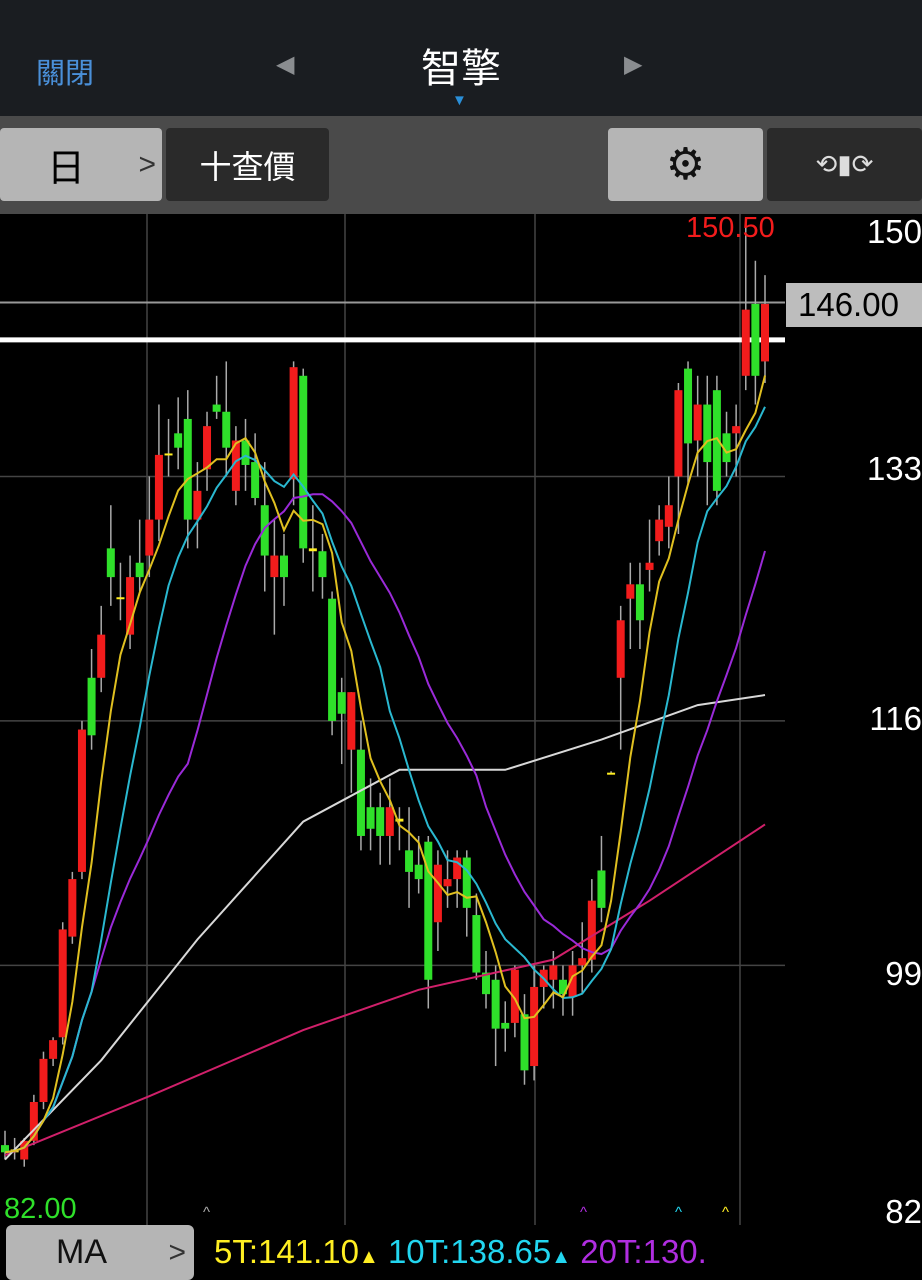 This screenshot has width=922, height=1280. What do you see at coordinates (81, 1252) in the screenshot?
I see `indicator-label: MA` at bounding box center [81, 1252].